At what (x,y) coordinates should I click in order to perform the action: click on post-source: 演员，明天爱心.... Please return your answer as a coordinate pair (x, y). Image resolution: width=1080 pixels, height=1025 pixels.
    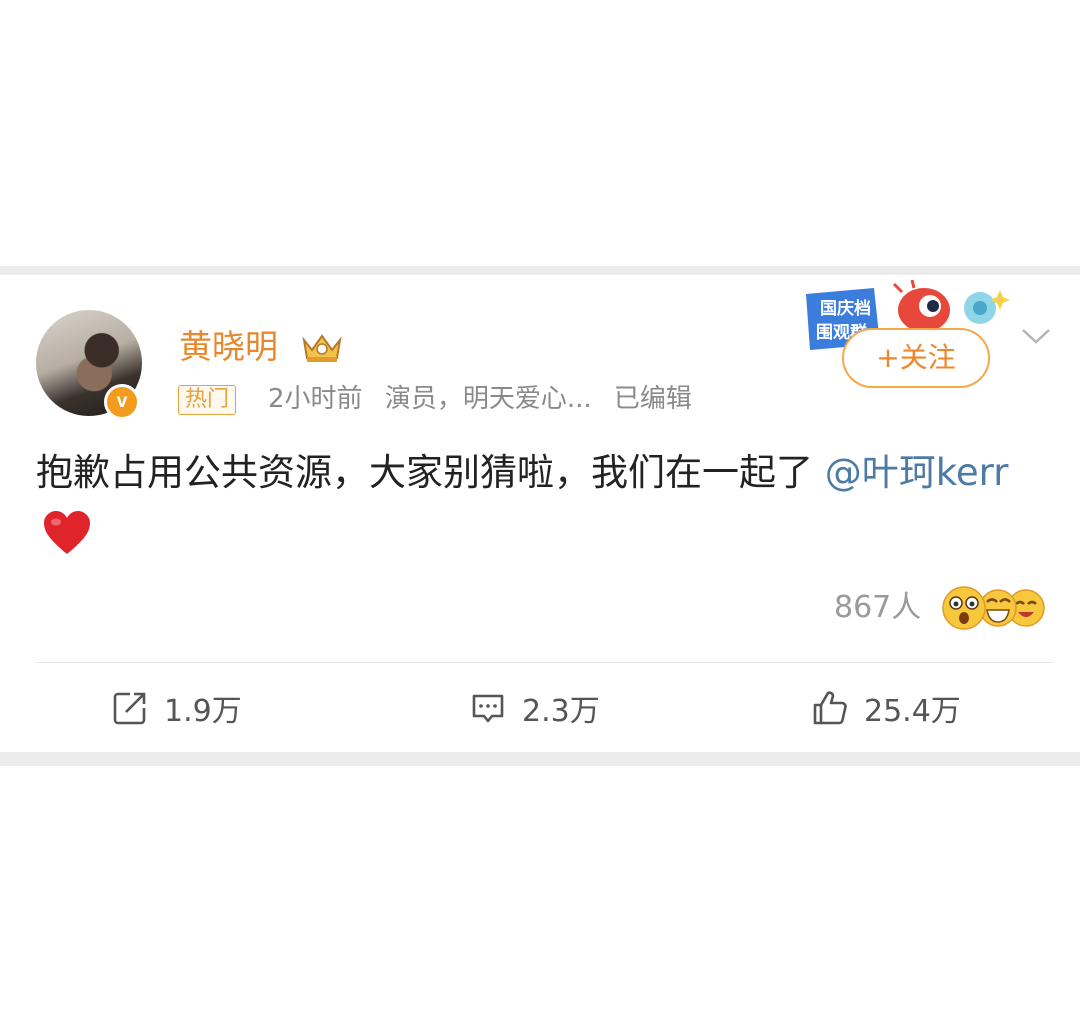
    Looking at the image, I should click on (488, 399).